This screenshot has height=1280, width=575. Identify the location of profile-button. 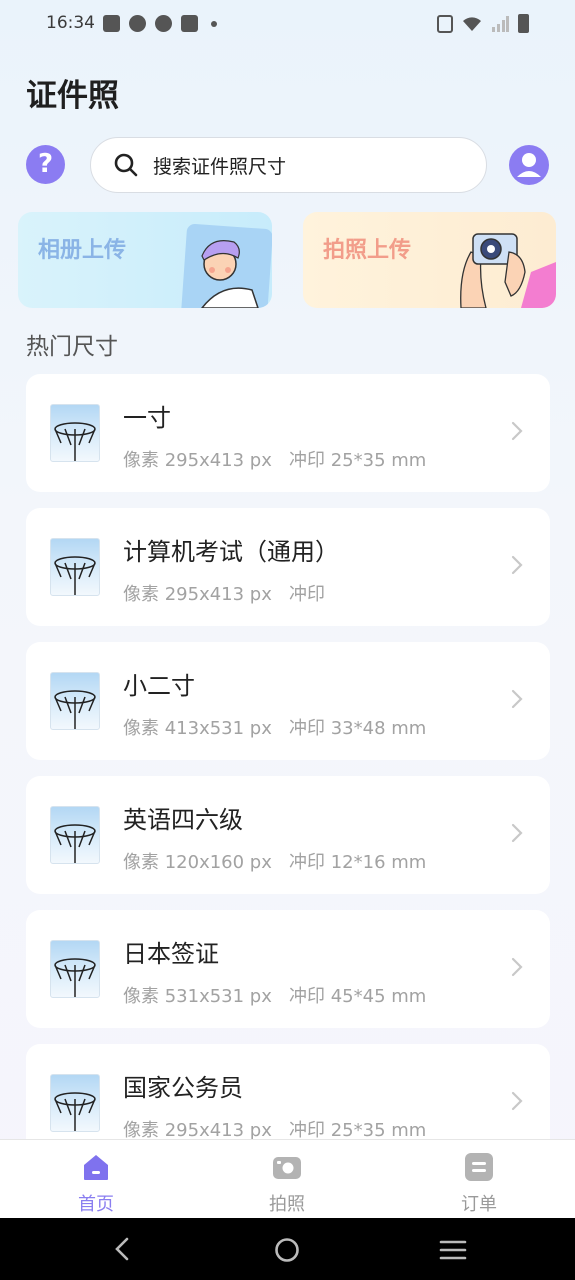
(529, 165).